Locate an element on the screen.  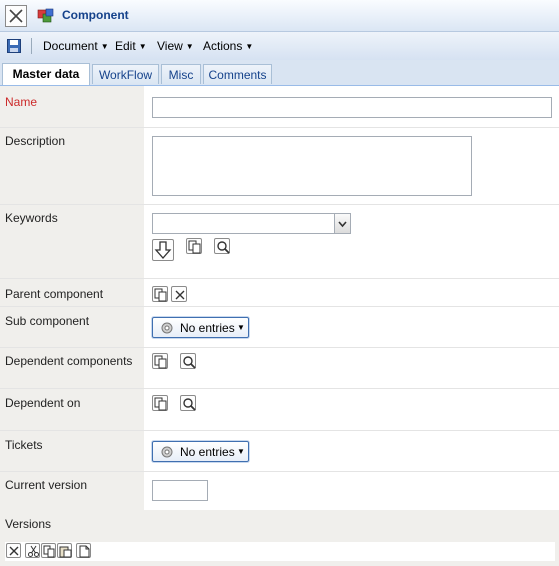
dependent-components-copy-button is located at coordinates (160, 361).